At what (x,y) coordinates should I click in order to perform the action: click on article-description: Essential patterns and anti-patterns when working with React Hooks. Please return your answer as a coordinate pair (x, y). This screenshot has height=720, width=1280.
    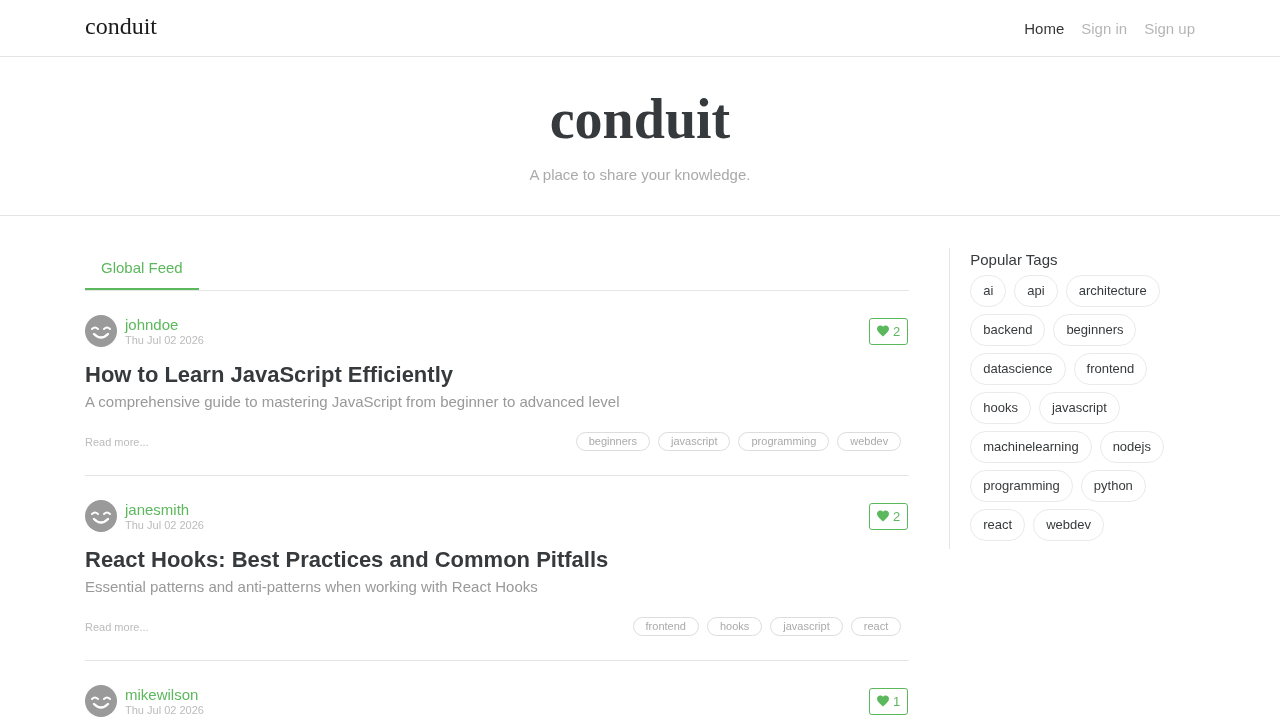
    Looking at the image, I should click on (312, 587).